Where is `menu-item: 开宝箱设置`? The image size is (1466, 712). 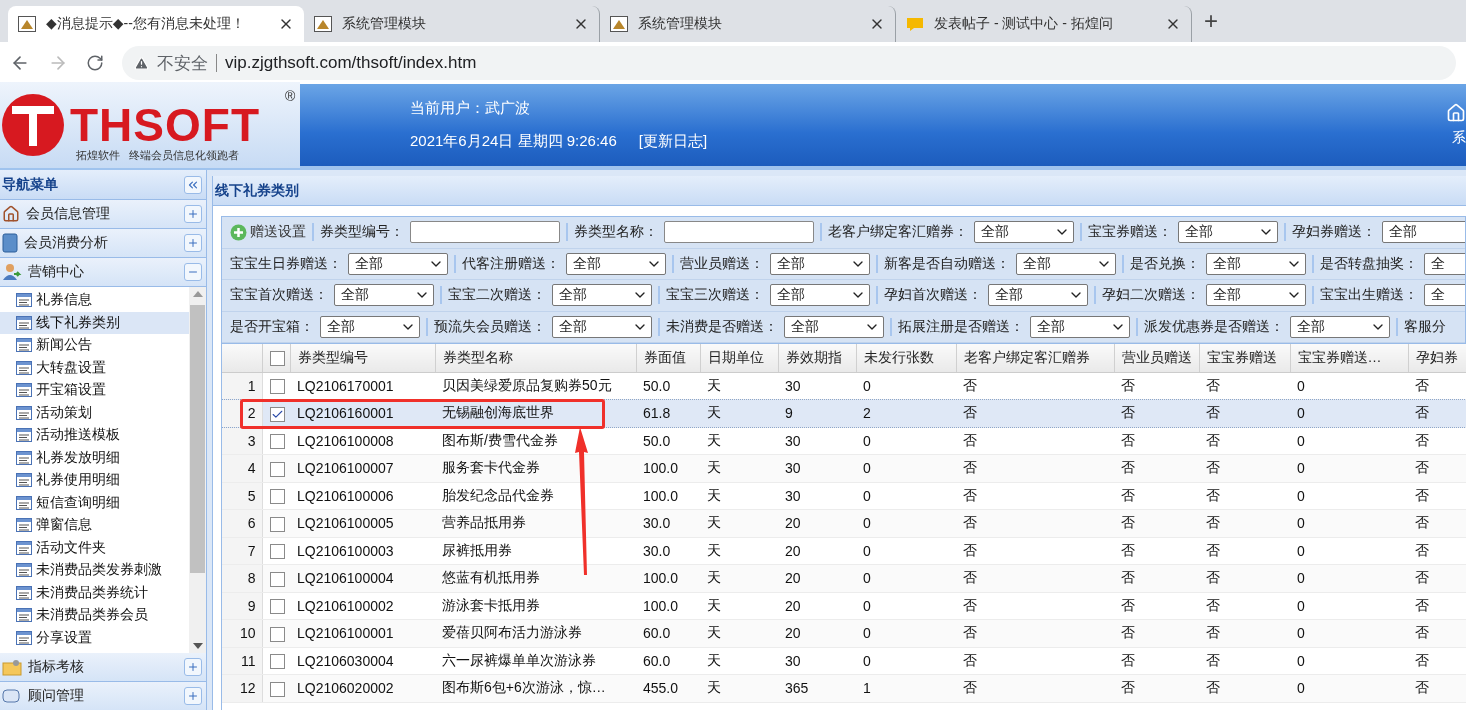
menu-item: 开宝箱设置 is located at coordinates (94, 390).